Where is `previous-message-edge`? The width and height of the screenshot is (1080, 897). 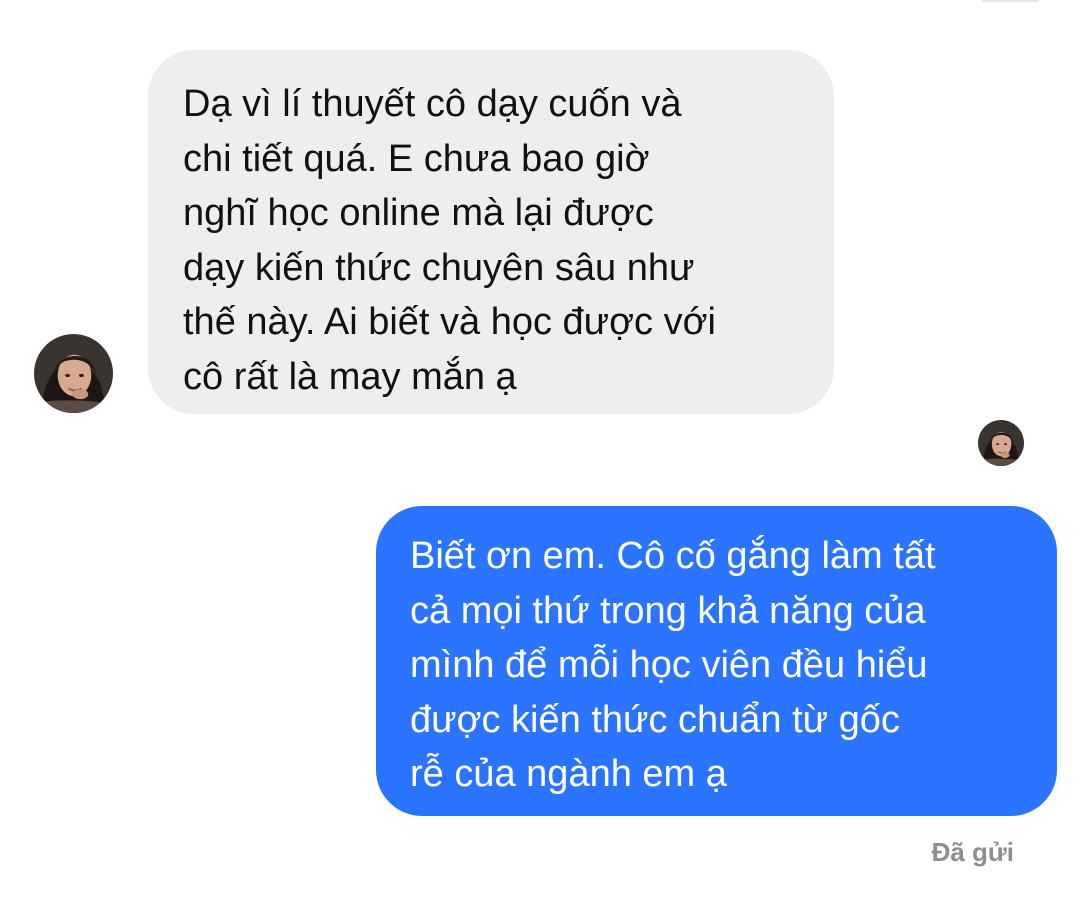
previous-message-edge is located at coordinates (1010, 1).